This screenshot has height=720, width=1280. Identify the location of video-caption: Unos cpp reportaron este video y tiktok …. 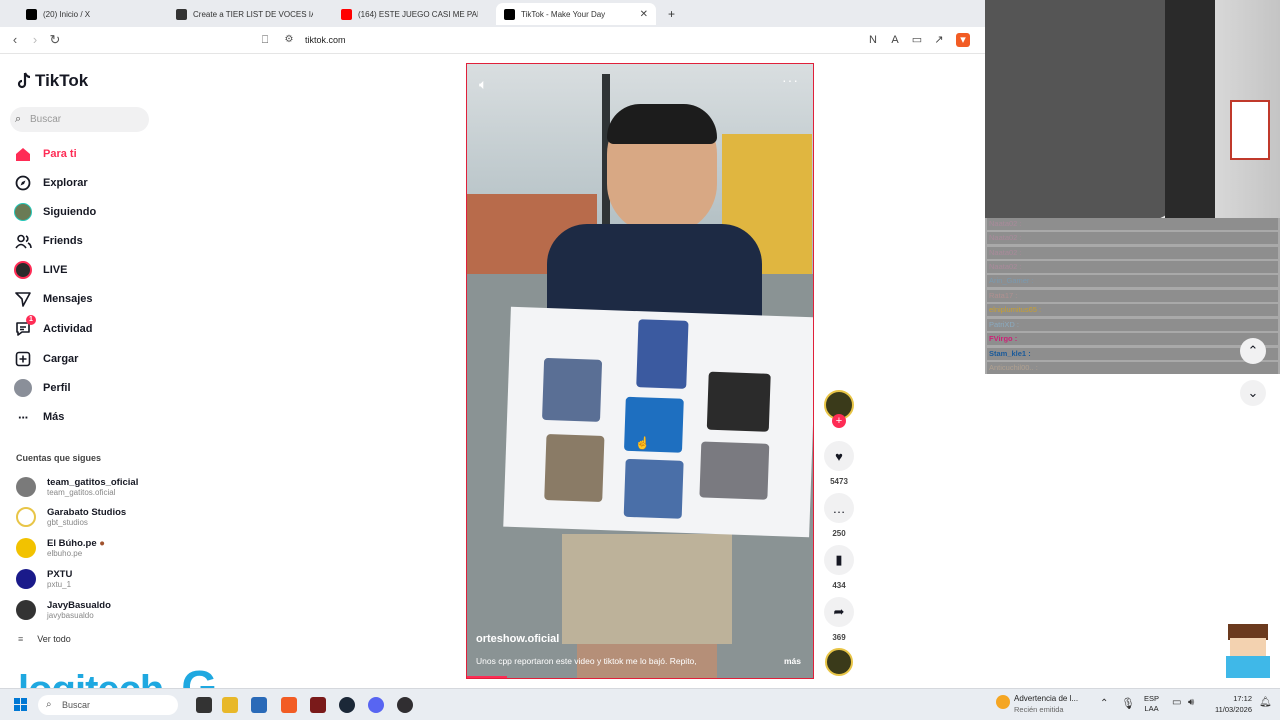
(586, 661).